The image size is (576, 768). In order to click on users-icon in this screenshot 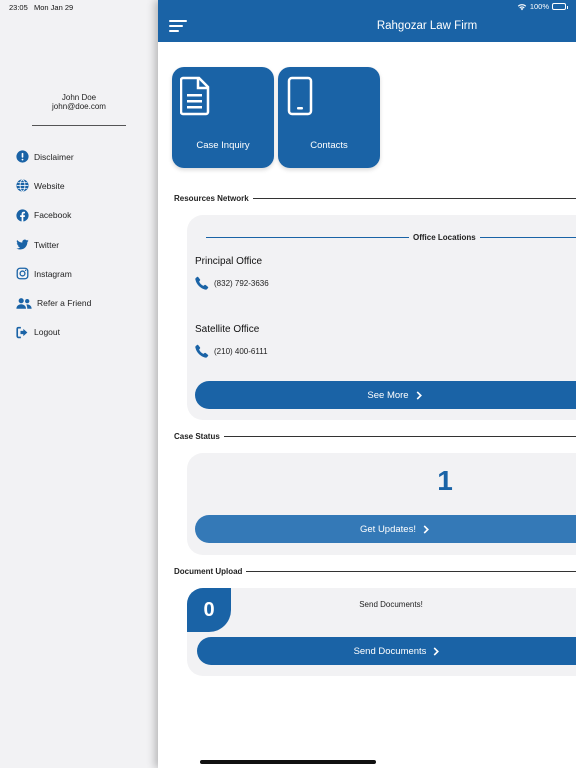, I will do `click(24, 303)`.